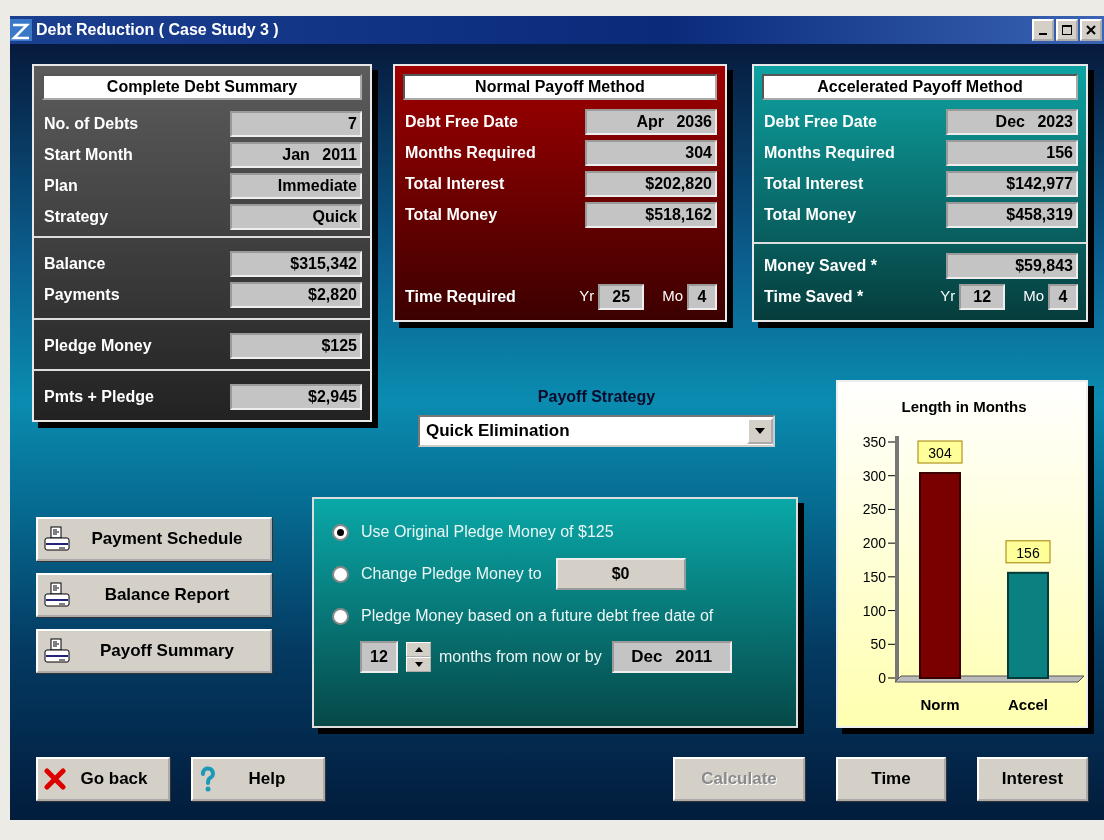 Image resolution: width=1104 pixels, height=840 pixels. Describe the element at coordinates (296, 396) in the screenshot. I see `value-display: $2,945` at that location.